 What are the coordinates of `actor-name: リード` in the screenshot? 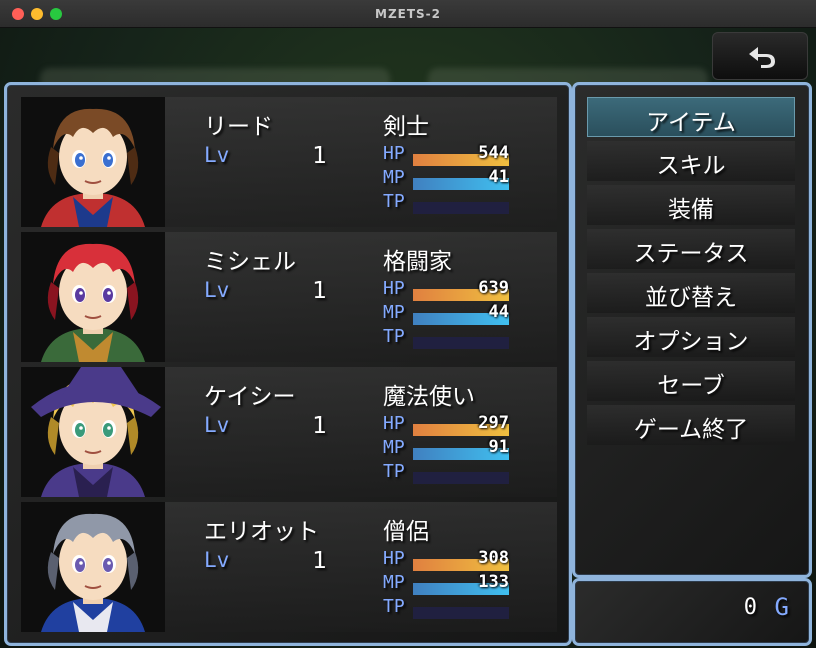 It's located at (238, 127).